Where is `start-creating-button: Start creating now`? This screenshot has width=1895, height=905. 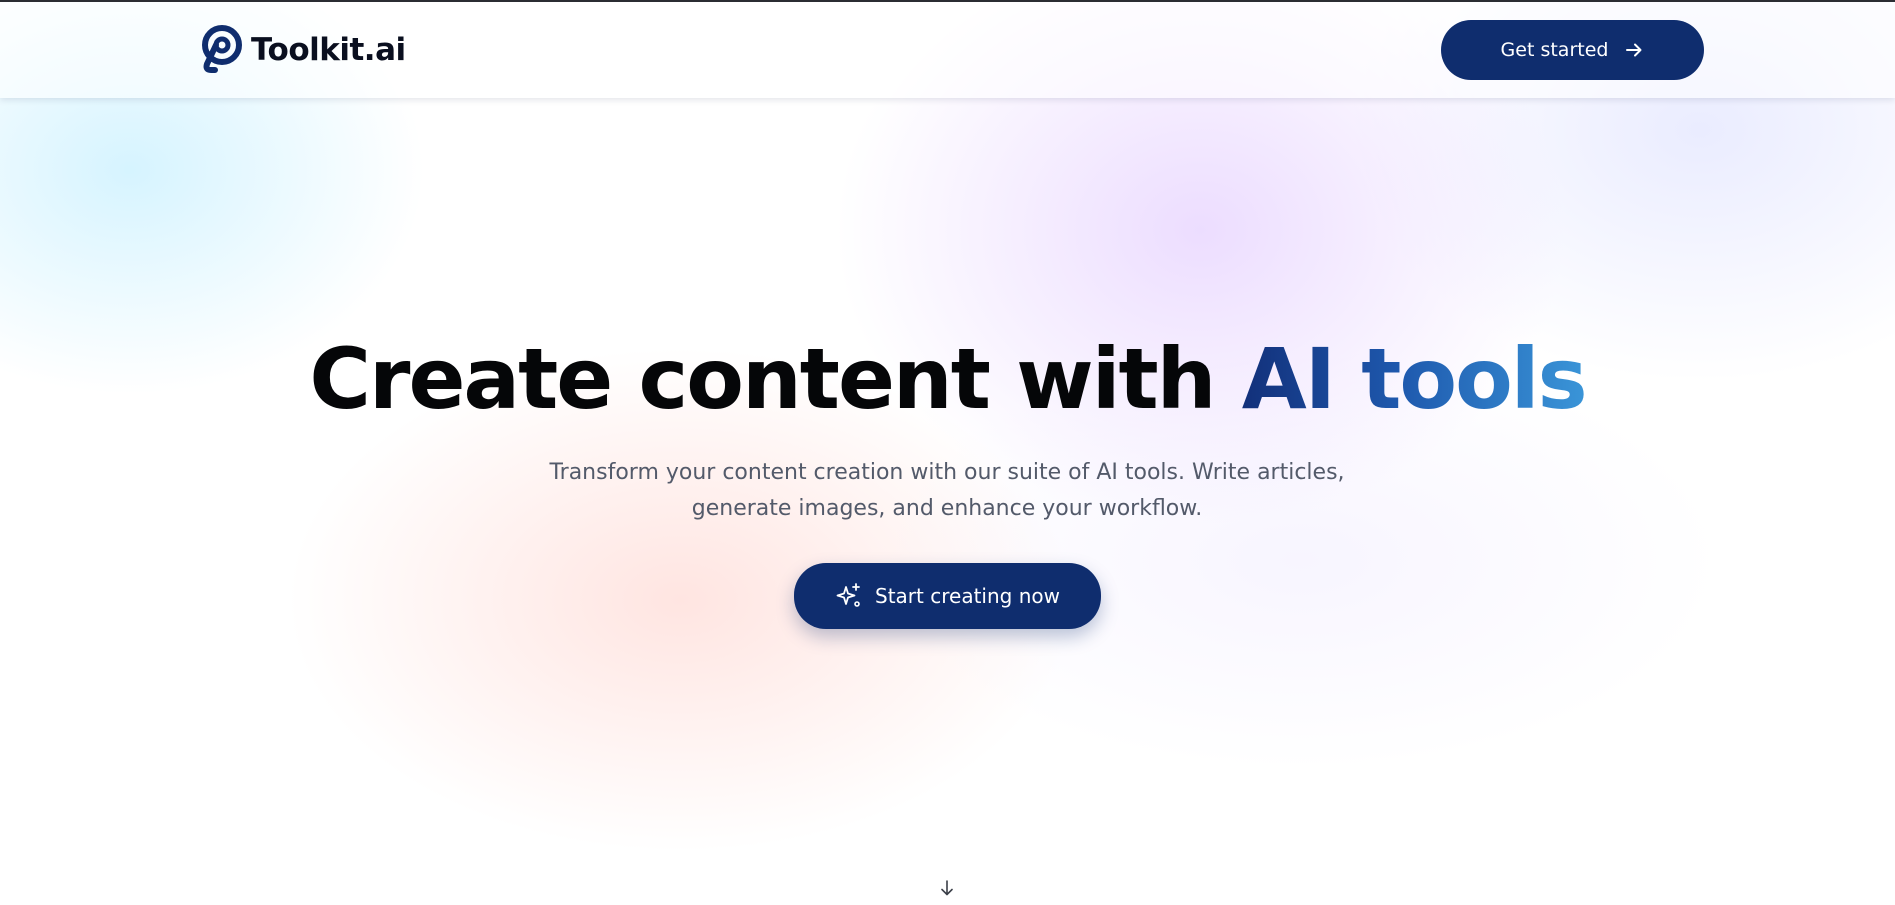 start-creating-button: Start creating now is located at coordinates (947, 596).